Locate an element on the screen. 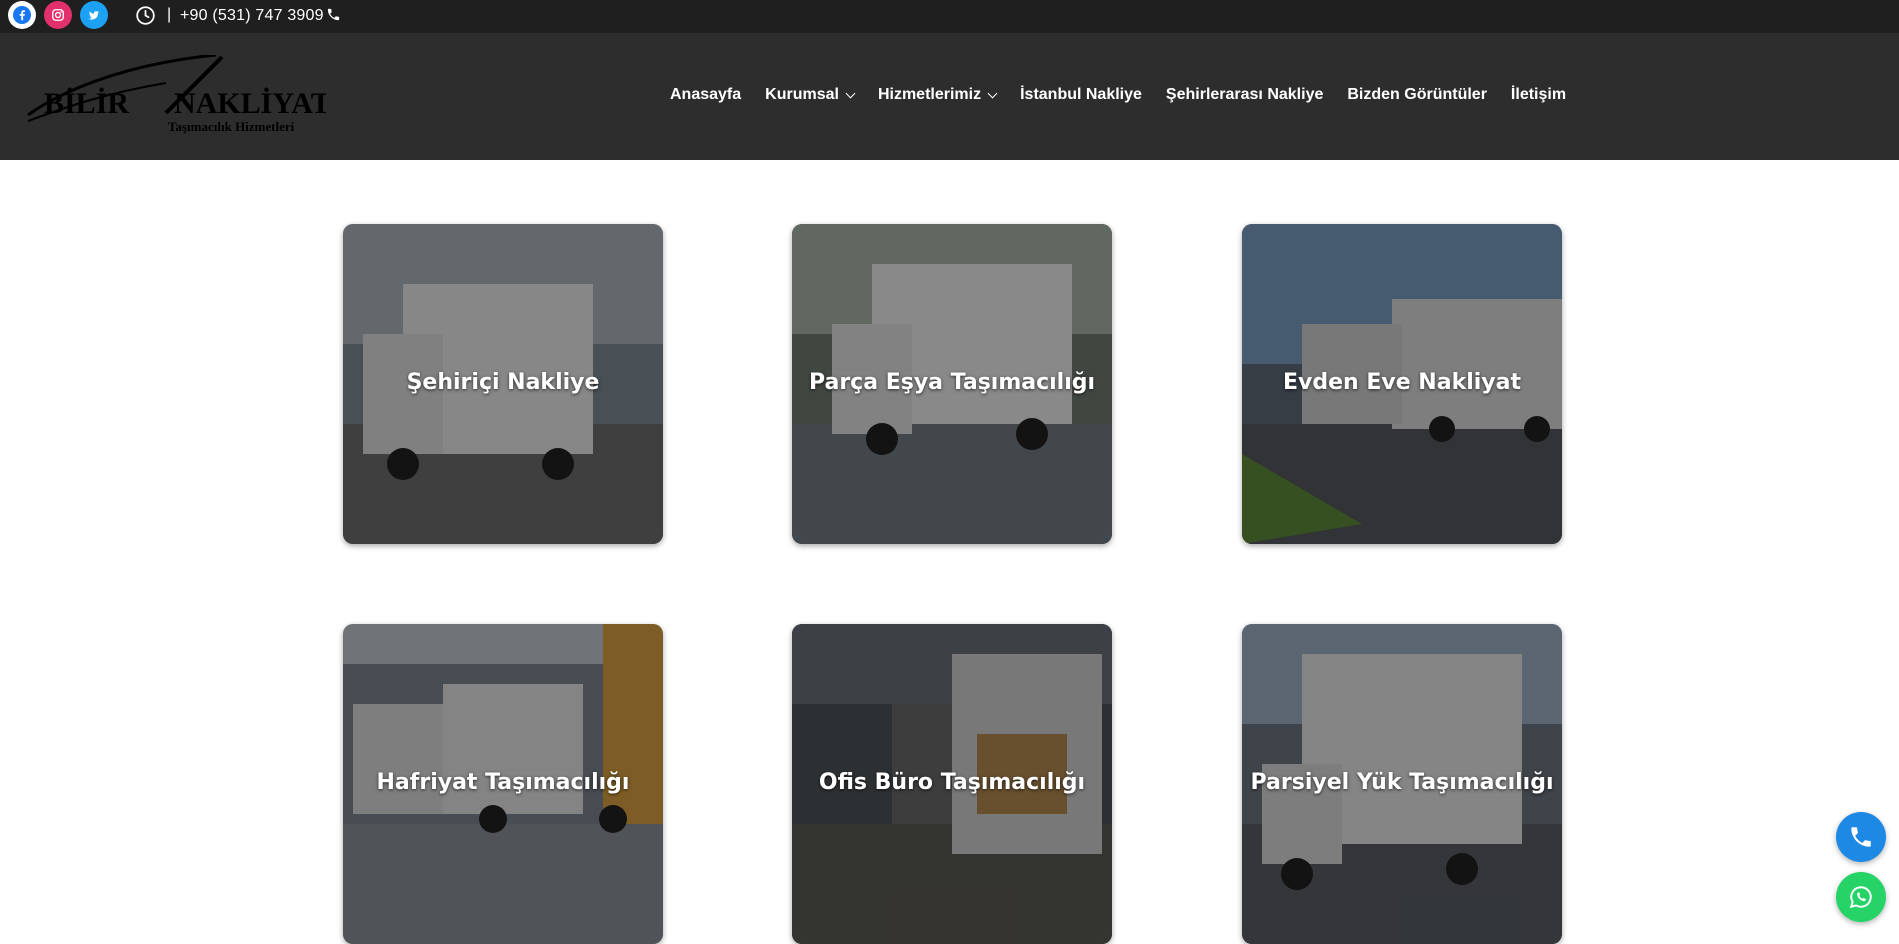 The image size is (1899, 944). logo-name: BİLİR is located at coordinates (86, 103).